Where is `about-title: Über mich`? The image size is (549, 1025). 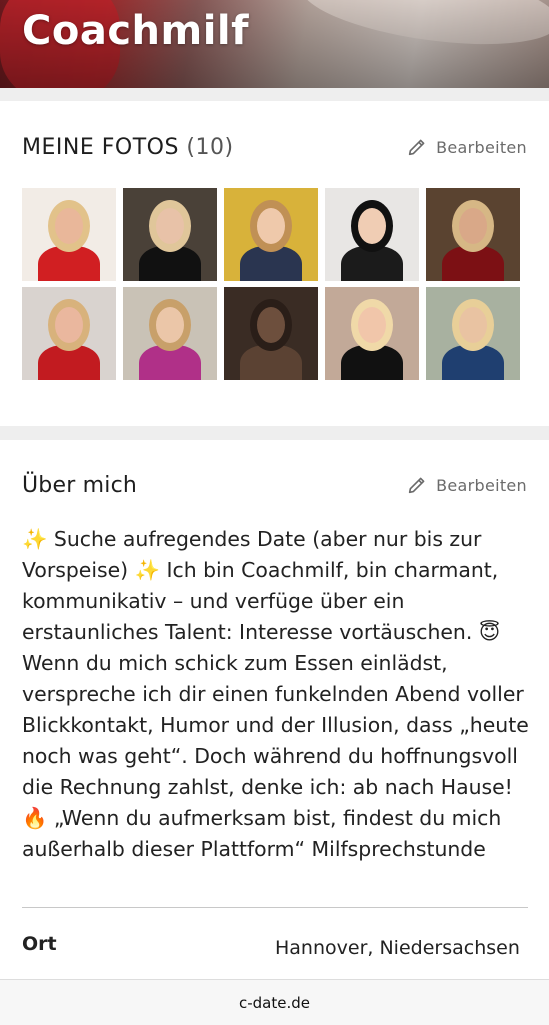
about-title: Über mich is located at coordinates (80, 485).